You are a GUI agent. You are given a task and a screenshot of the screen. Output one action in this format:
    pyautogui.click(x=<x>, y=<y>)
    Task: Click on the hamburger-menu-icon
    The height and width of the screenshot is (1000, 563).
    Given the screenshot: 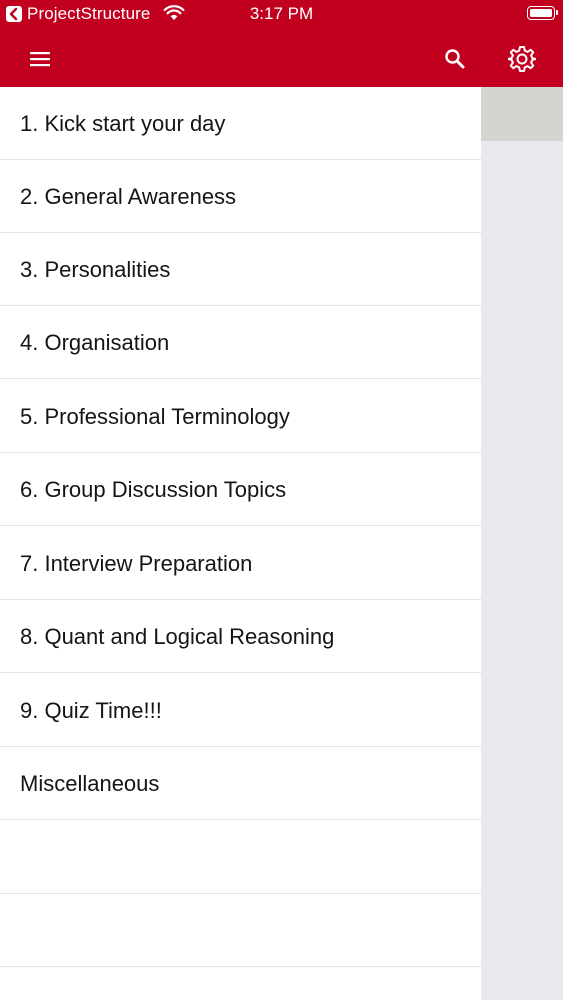 What is the action you would take?
    pyautogui.click(x=40, y=58)
    